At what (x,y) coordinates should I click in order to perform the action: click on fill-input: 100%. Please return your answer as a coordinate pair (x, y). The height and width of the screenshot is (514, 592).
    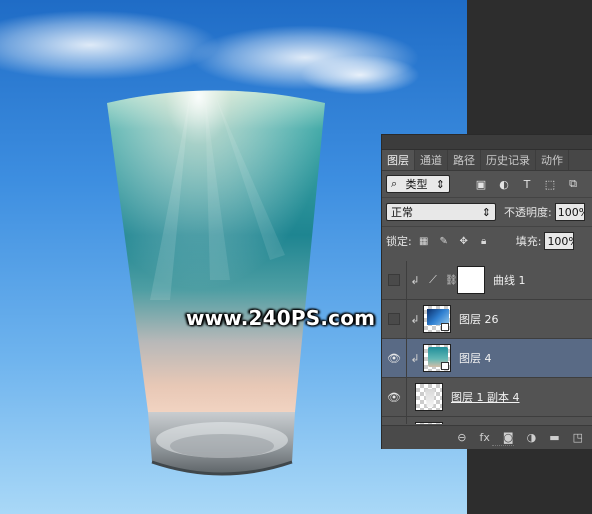
    Looking at the image, I should click on (559, 241).